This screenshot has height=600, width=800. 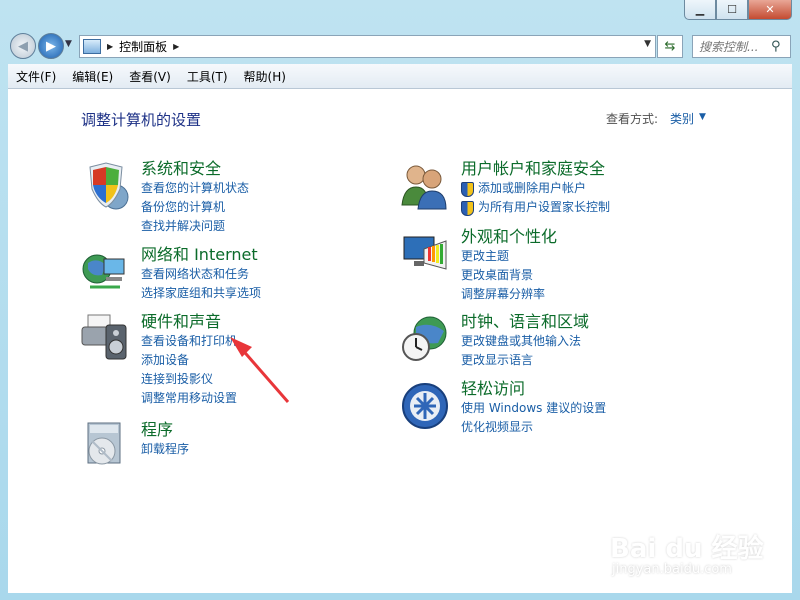 I want to click on link-add-remove-accounts: 添加或删除用户帐户, so click(x=535, y=188).